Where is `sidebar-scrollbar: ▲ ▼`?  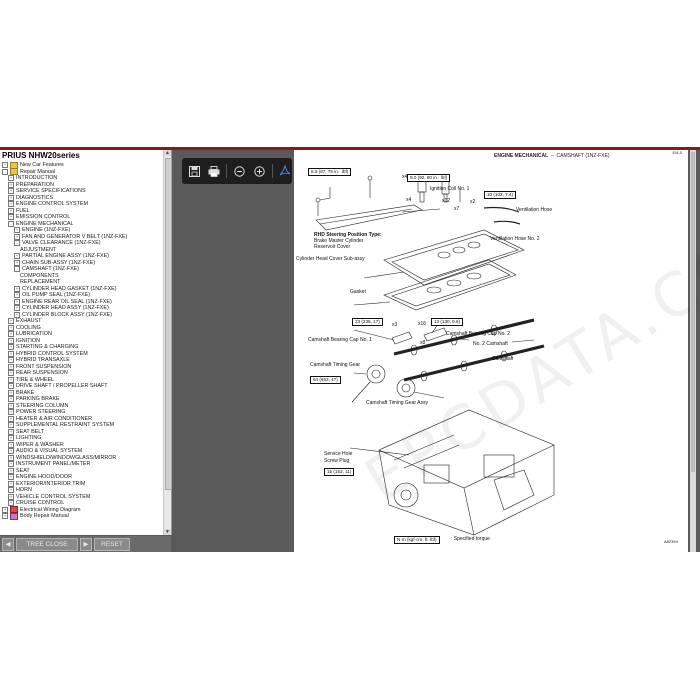
sidebar-scrollbar: ▲ ▼ is located at coordinates (167, 342).